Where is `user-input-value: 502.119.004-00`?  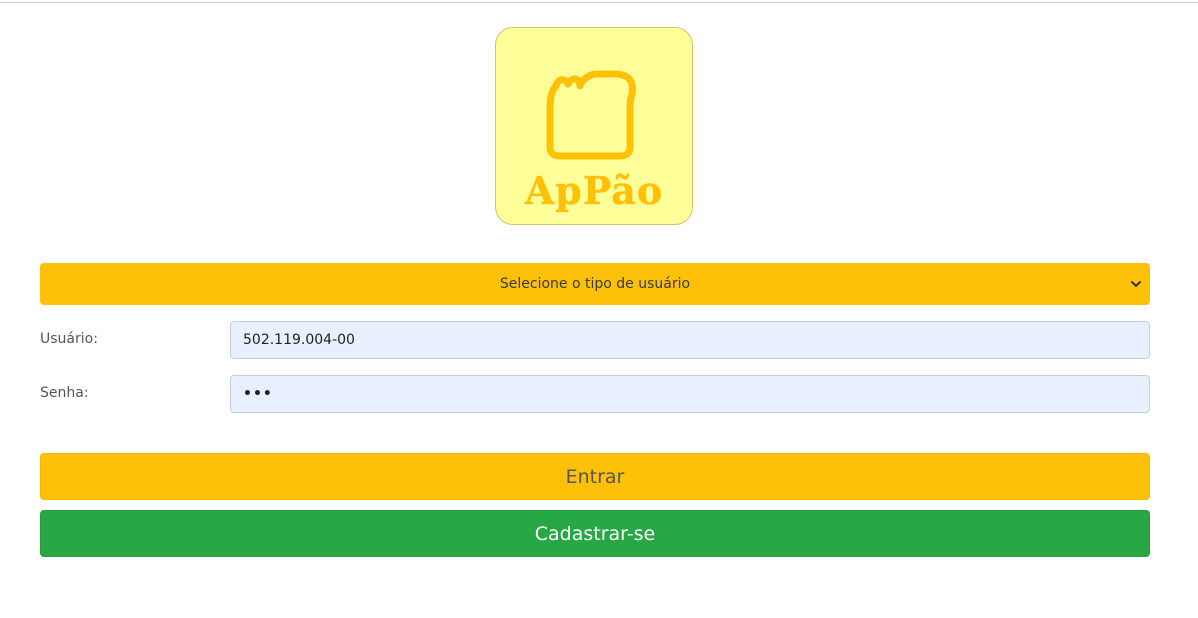 user-input-value: 502.119.004-00 is located at coordinates (299, 340).